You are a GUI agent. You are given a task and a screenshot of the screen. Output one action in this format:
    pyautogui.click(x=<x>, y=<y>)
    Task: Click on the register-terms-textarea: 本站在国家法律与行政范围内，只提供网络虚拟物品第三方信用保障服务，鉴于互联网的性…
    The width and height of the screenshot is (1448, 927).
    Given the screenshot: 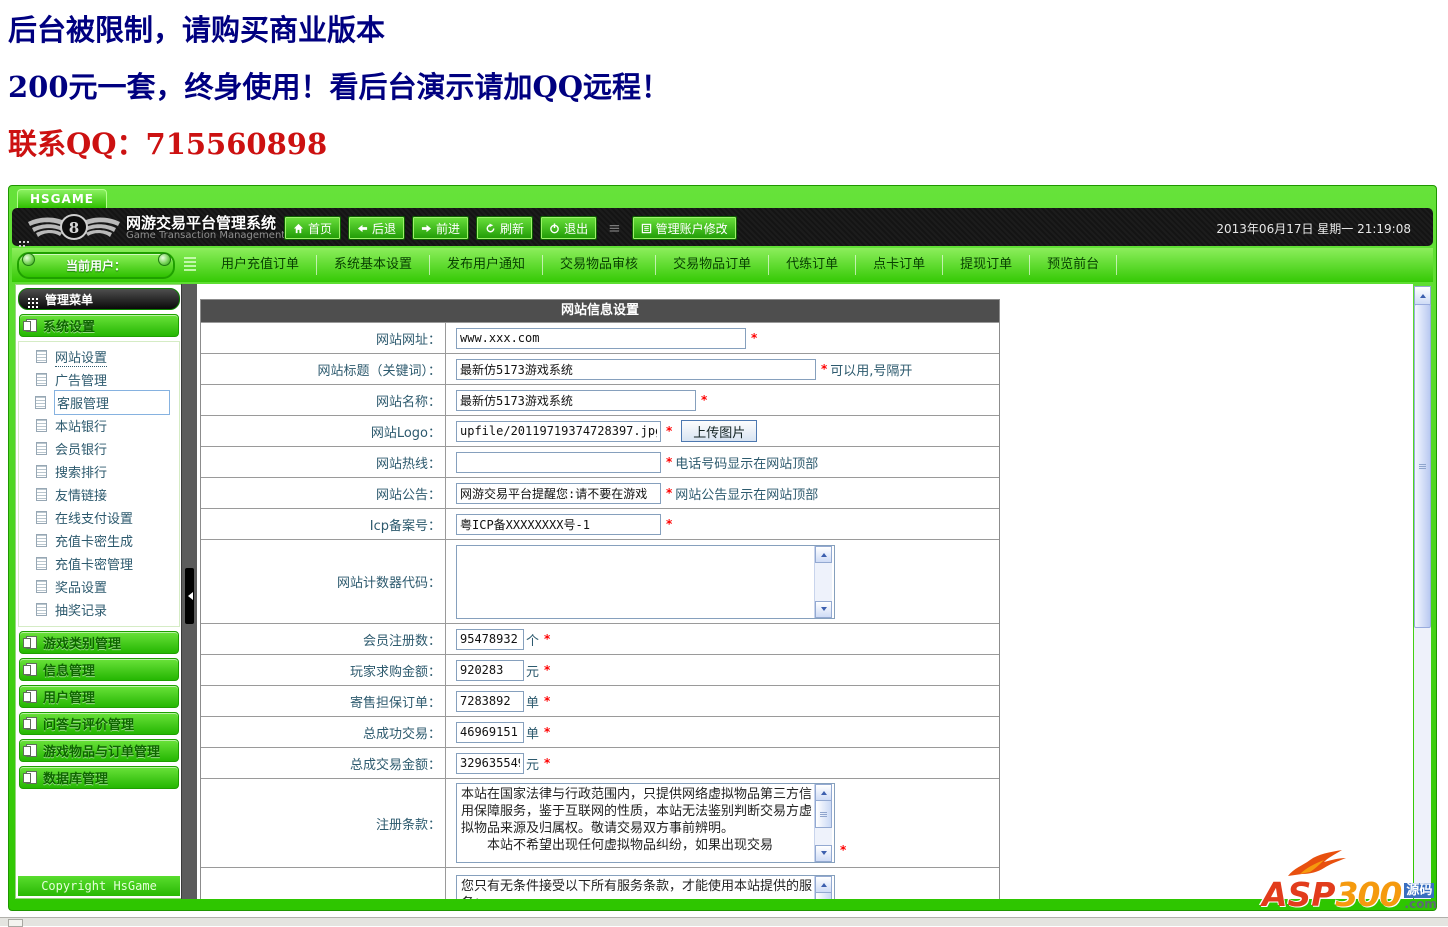 What is the action you would take?
    pyautogui.click(x=645, y=823)
    